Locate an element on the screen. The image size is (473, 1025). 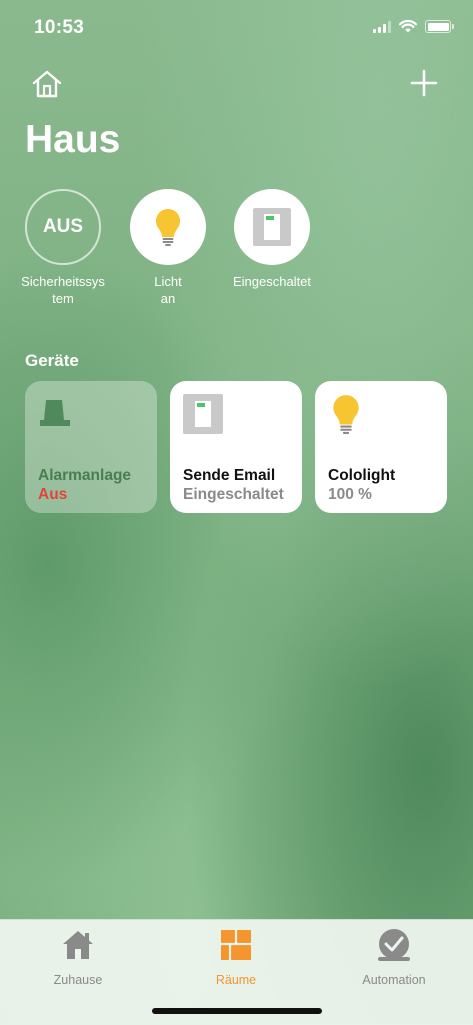
security-status-circle: AUS is located at coordinates (63, 227).